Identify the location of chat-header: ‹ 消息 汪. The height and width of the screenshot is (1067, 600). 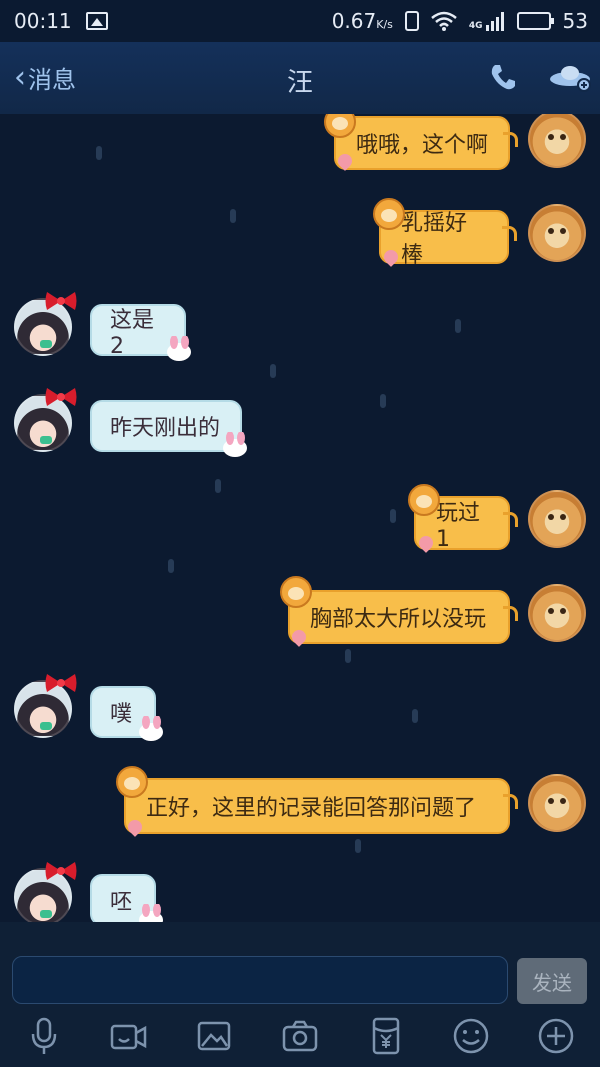
(300, 78).